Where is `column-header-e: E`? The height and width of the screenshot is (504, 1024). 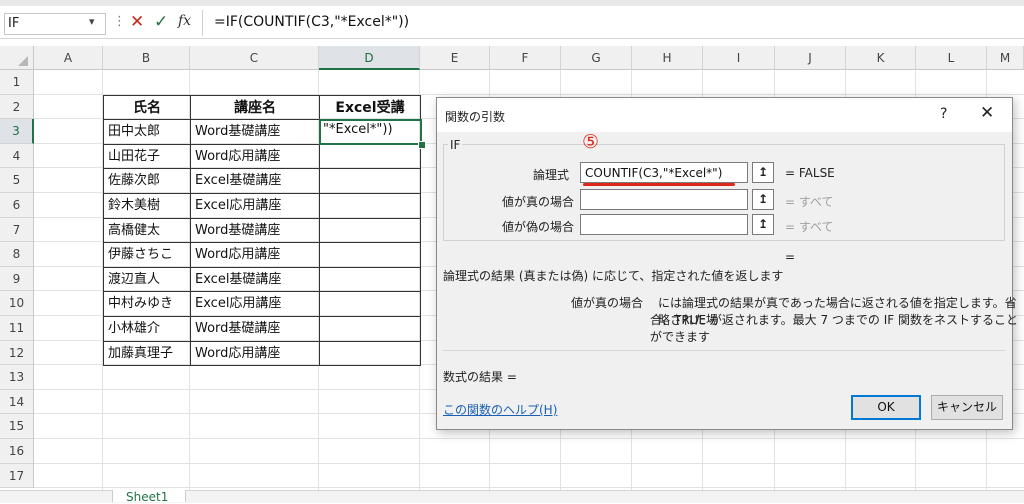 column-header-e: E is located at coordinates (455, 58).